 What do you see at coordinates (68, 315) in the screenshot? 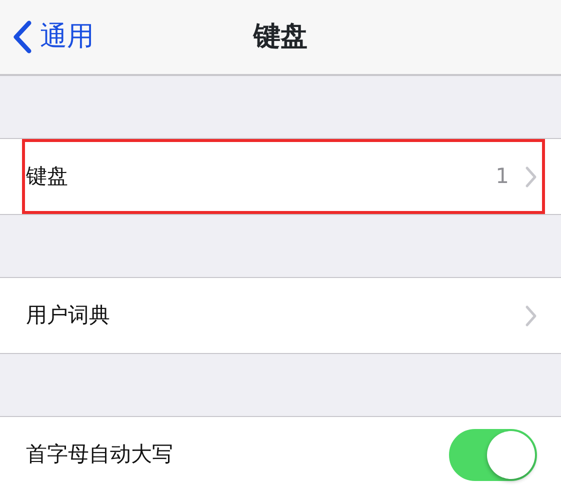
I see `row-label: 用户词典` at bounding box center [68, 315].